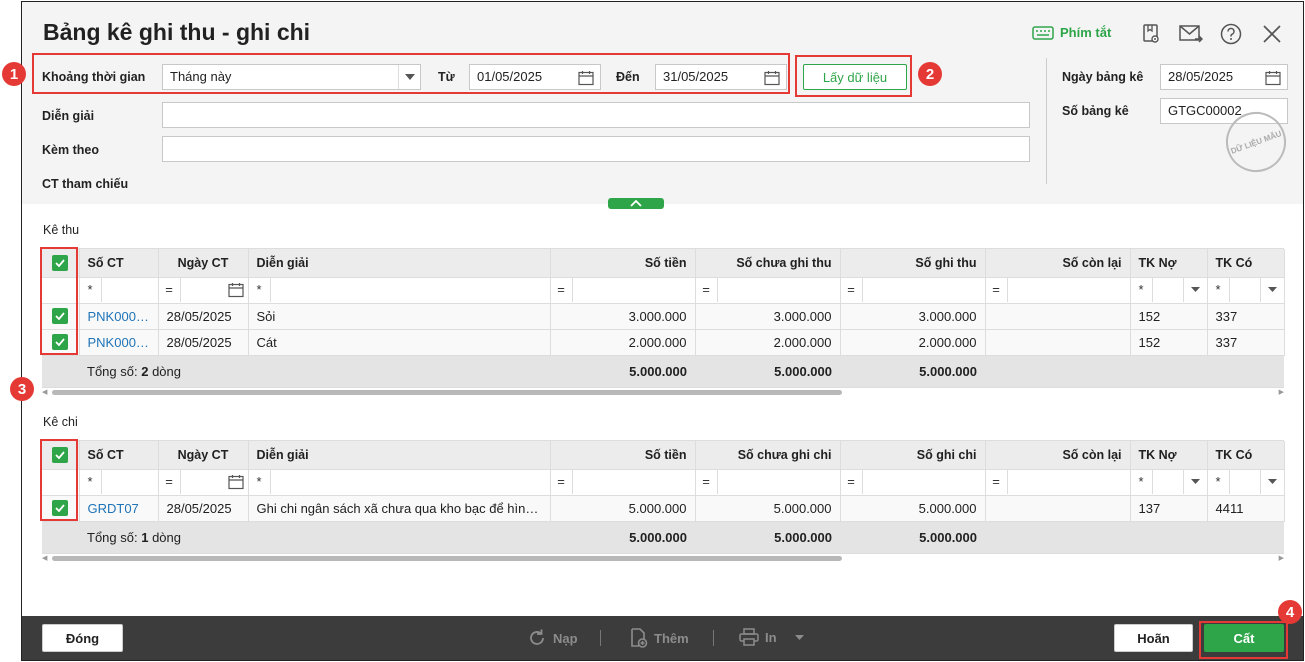  I want to click on cell: 3.000.000, so click(623, 316).